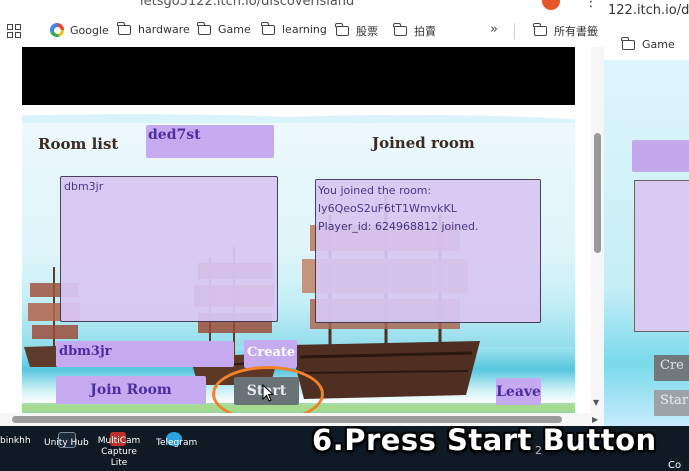 This screenshot has height=471, width=689. What do you see at coordinates (66, 443) in the screenshot?
I see `taskbar-item-unity-hub: Unity Hub` at bounding box center [66, 443].